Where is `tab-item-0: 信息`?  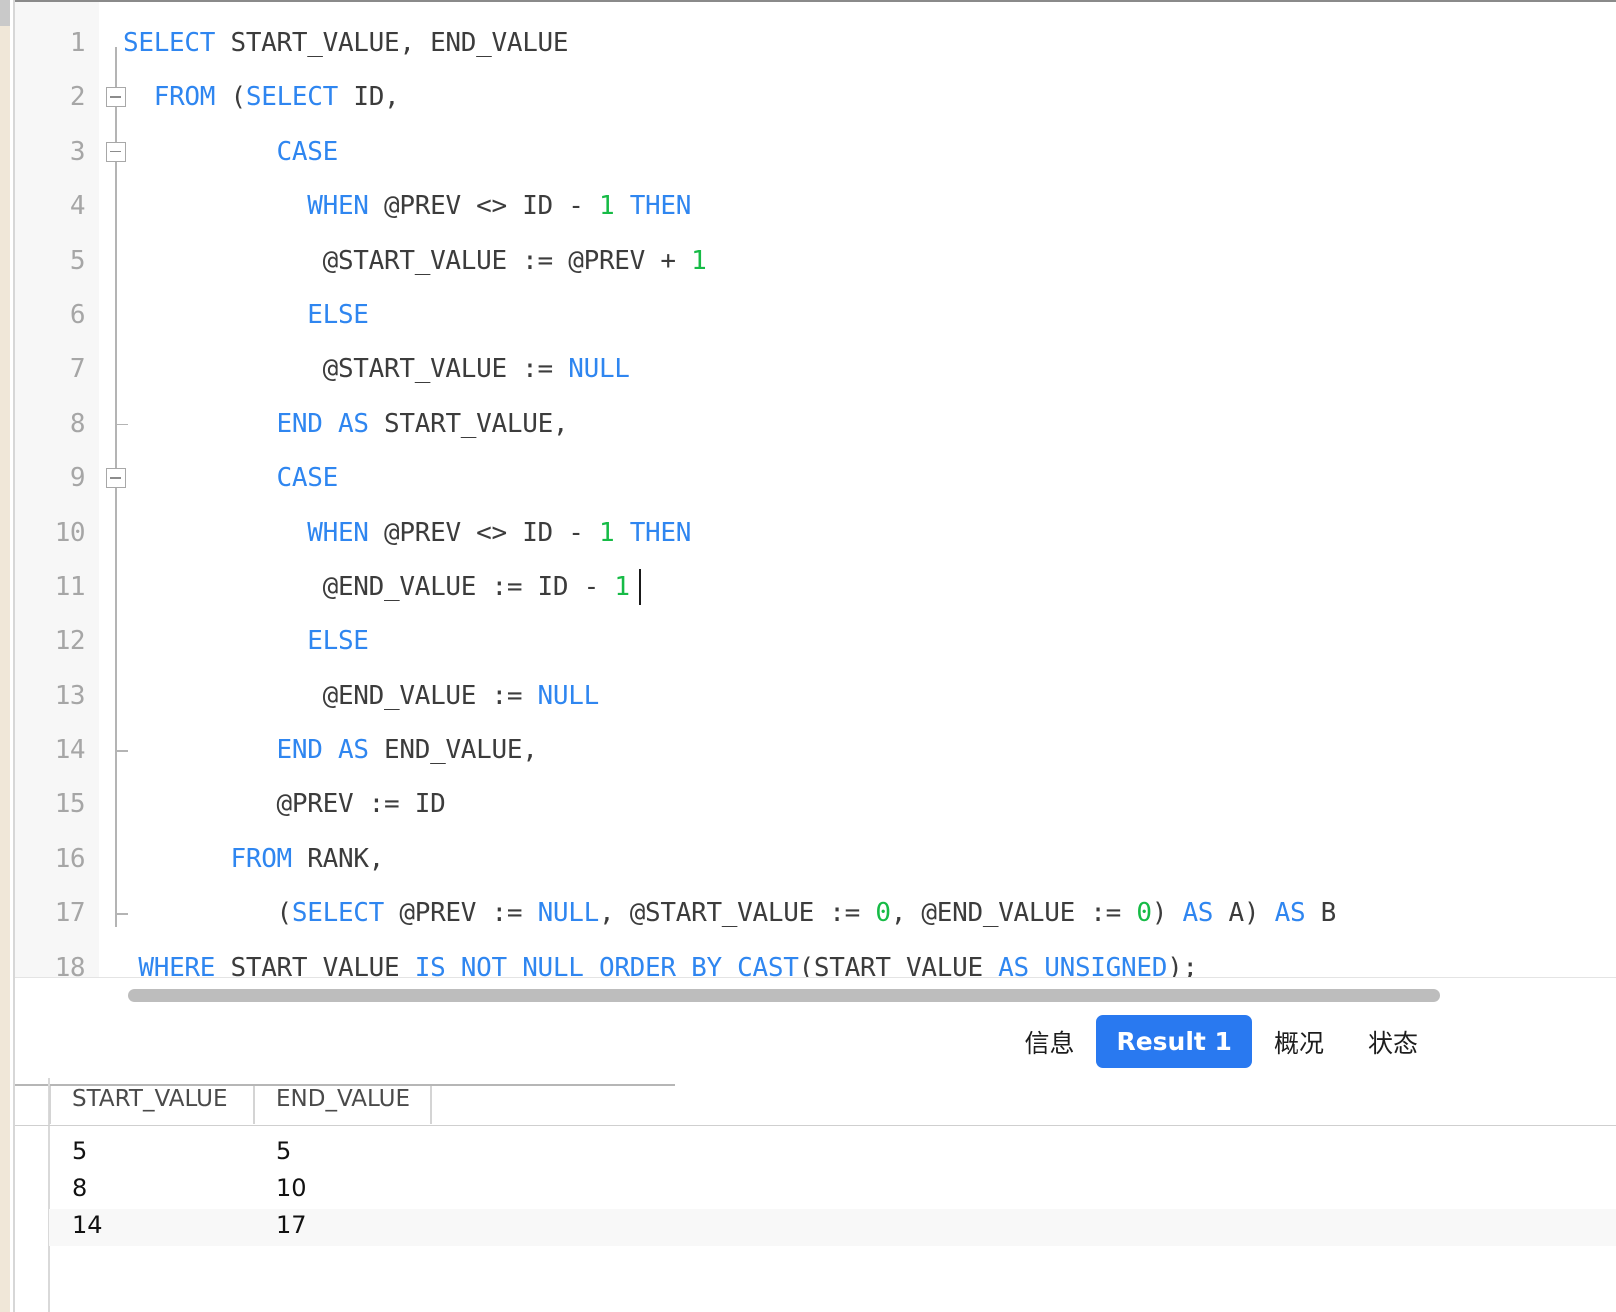
tab-item-0: 信息 is located at coordinates (1049, 1042).